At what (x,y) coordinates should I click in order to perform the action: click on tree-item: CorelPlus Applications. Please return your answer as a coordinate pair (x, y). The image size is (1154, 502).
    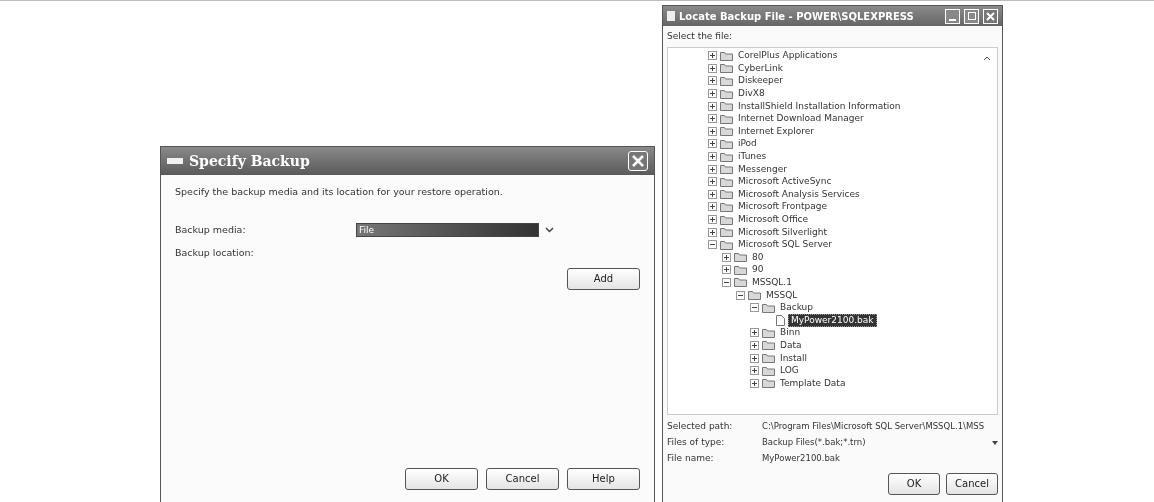
    Looking at the image, I should click on (788, 56).